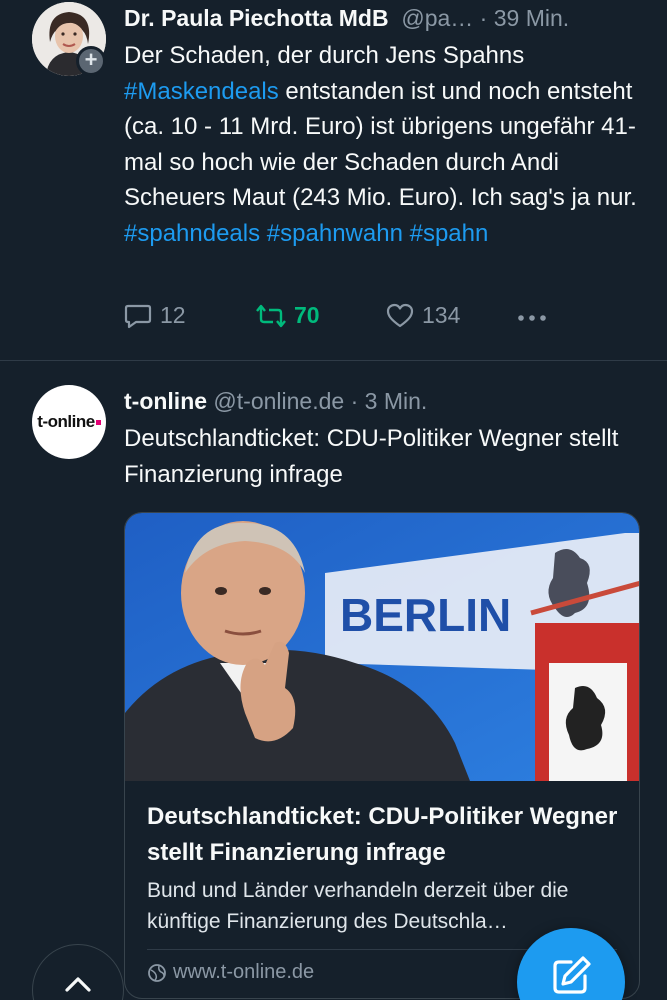 The width and height of the screenshot is (667, 1000). I want to click on compose-icon, so click(572, 975).